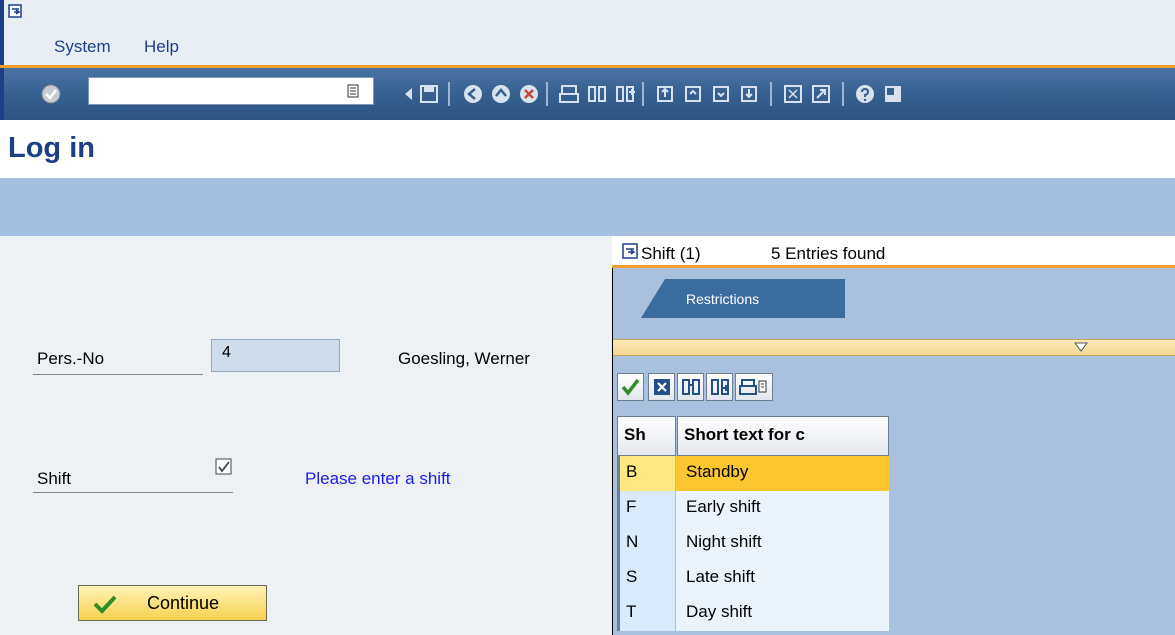 The image size is (1175, 635). What do you see at coordinates (783, 436) in the screenshot?
I see `column-header-short-text: Short text for c` at bounding box center [783, 436].